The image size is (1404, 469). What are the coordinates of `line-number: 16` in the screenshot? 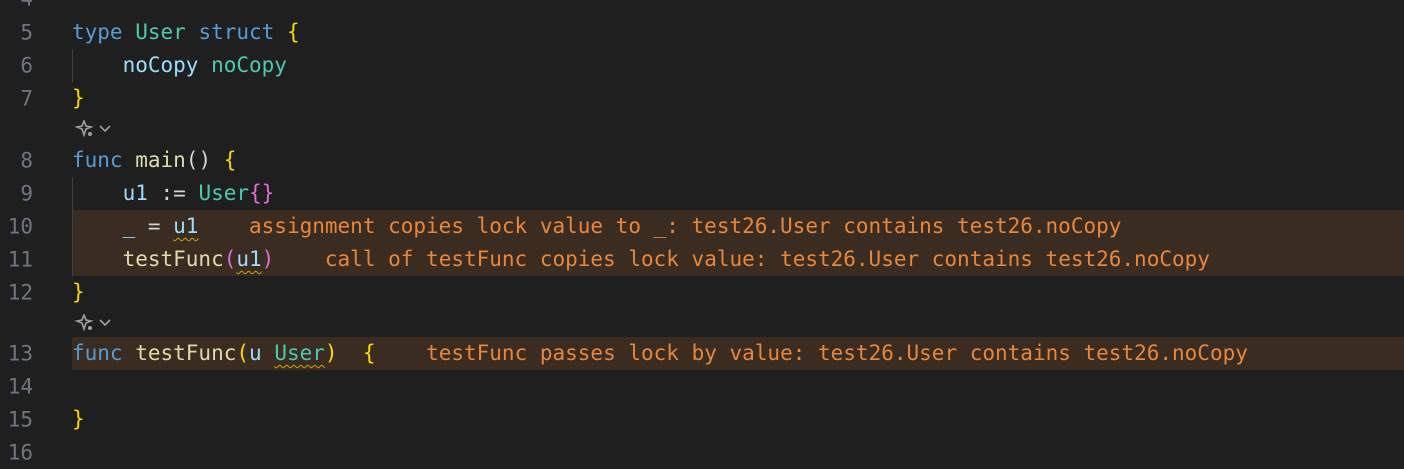 It's located at (20, 452).